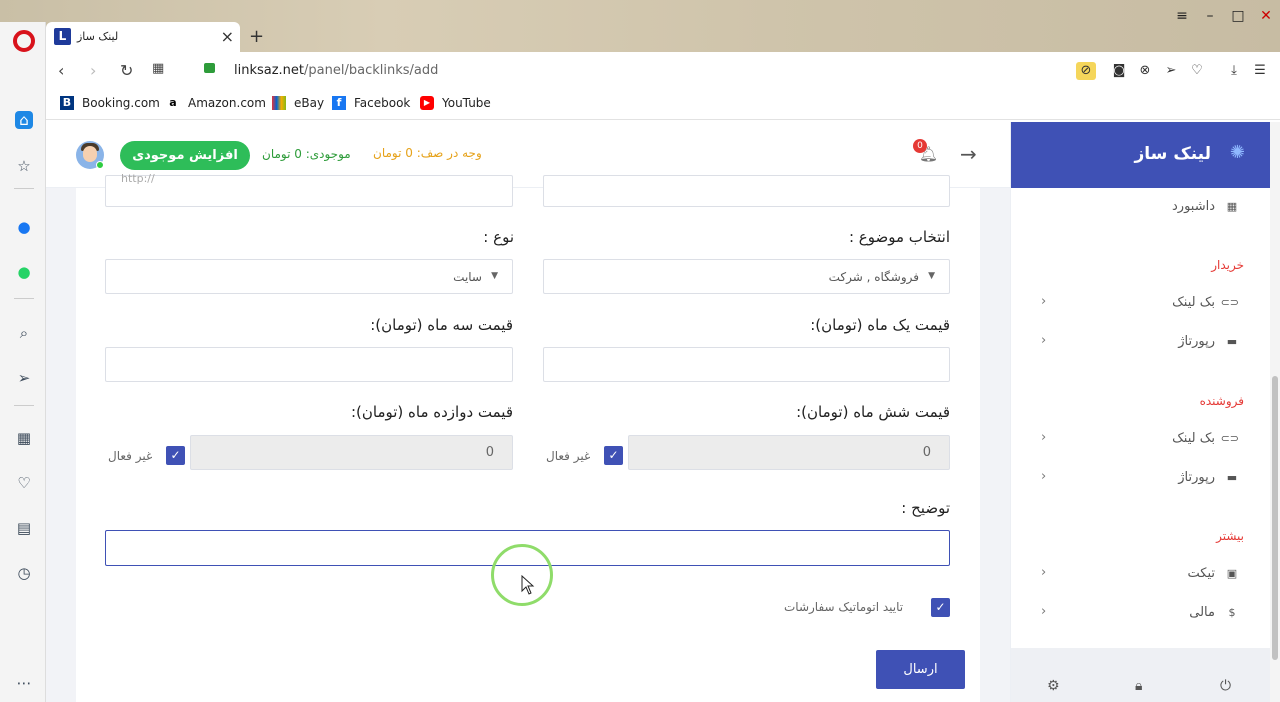  What do you see at coordinates (336, 70) in the screenshot?
I see `url-field: linksaz.net/panel/backlinks/add` at bounding box center [336, 70].